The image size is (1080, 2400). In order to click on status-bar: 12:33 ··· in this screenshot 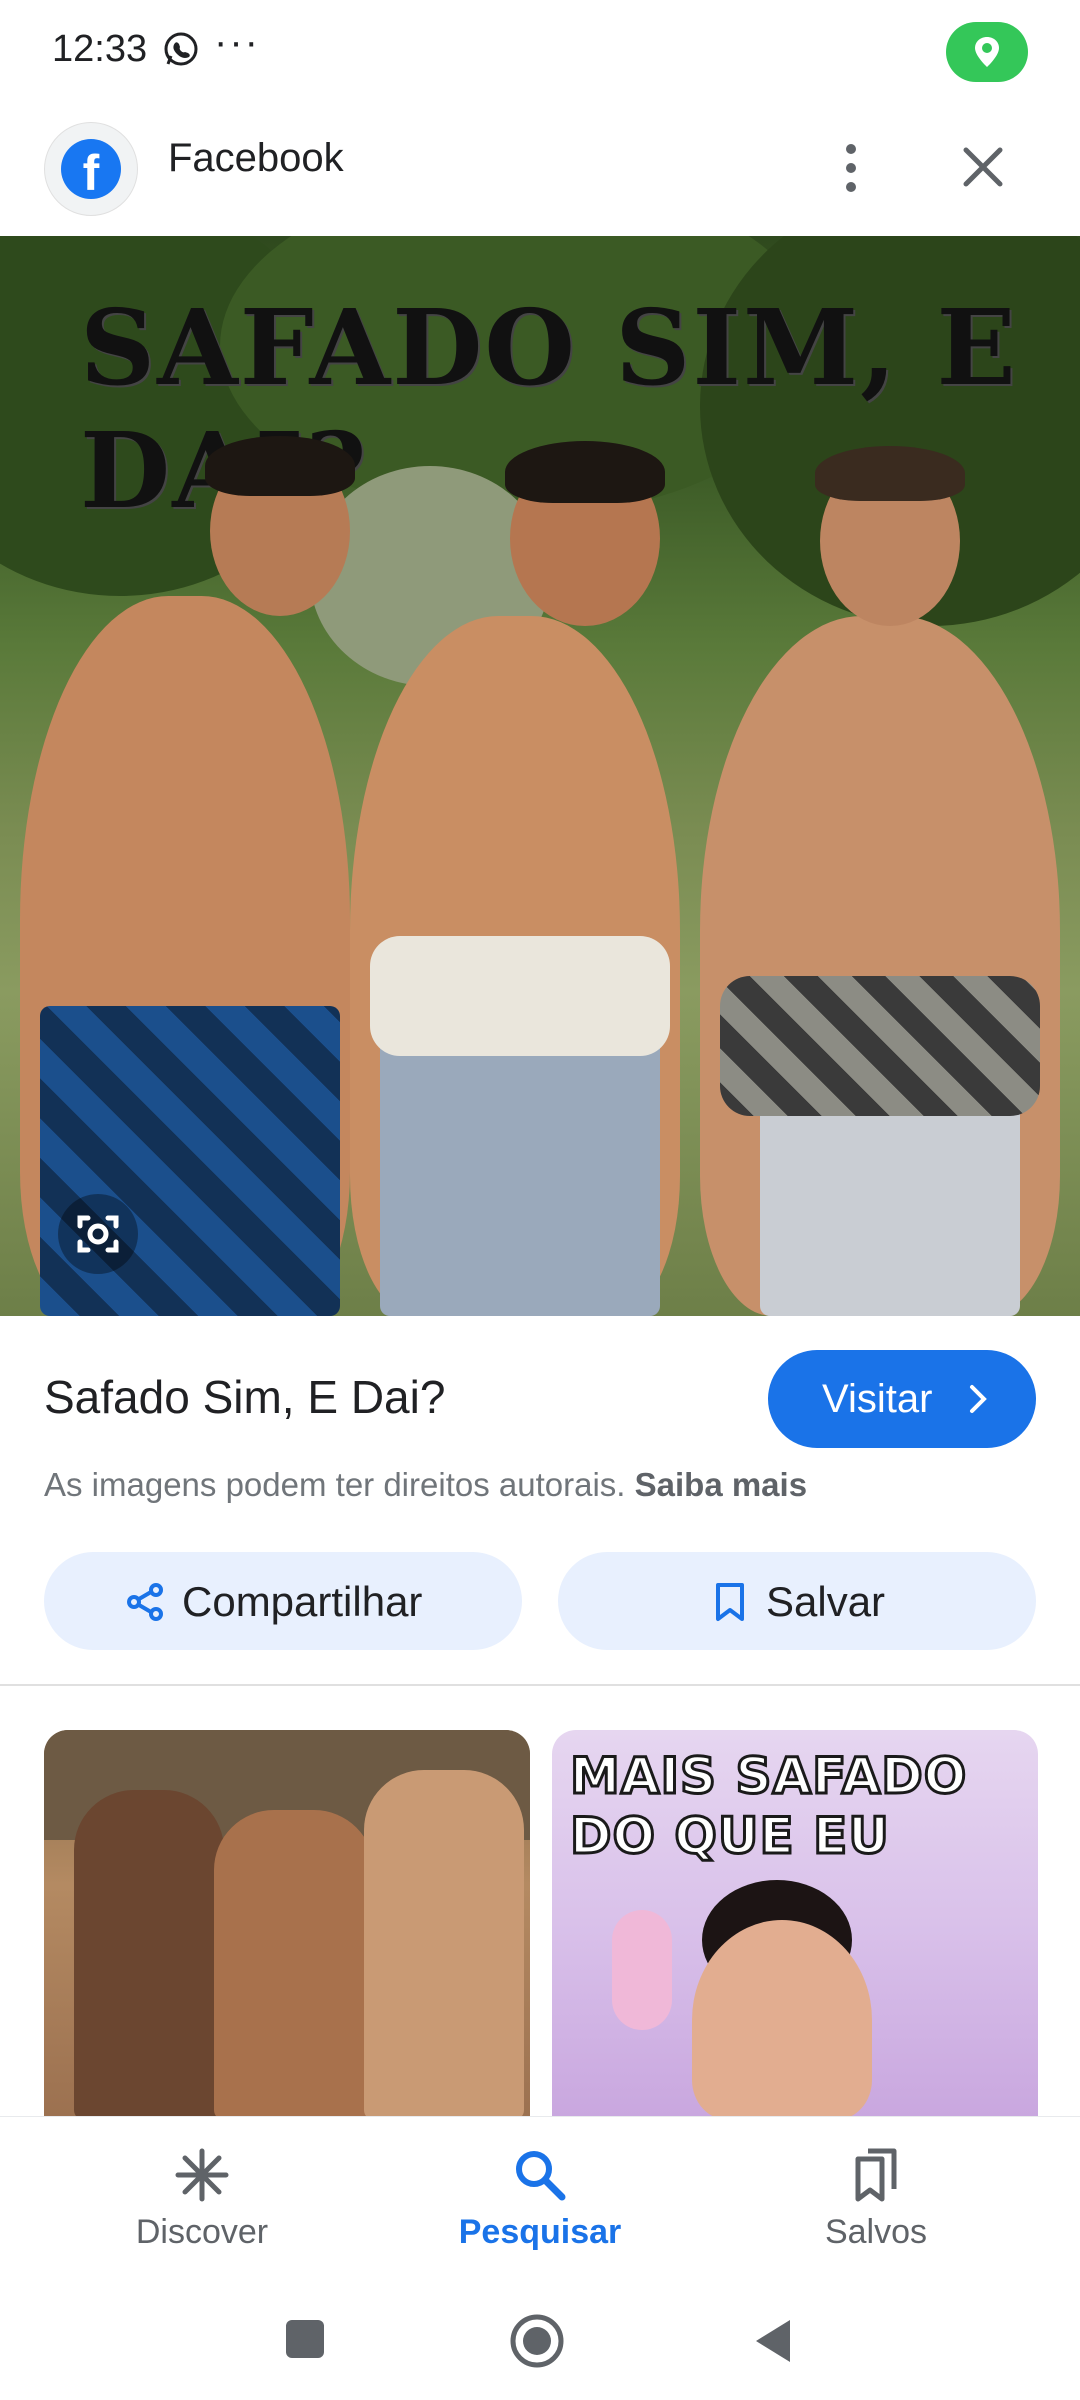, I will do `click(540, 50)`.